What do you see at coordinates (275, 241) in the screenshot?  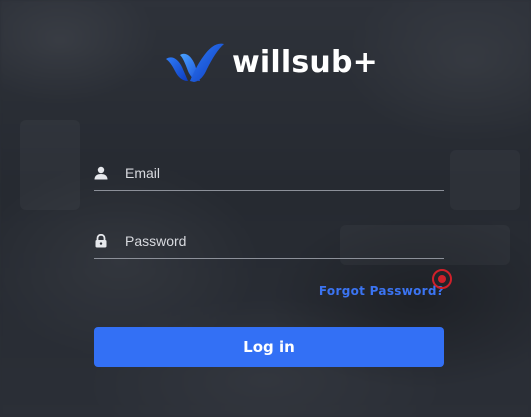 I see `password-input` at bounding box center [275, 241].